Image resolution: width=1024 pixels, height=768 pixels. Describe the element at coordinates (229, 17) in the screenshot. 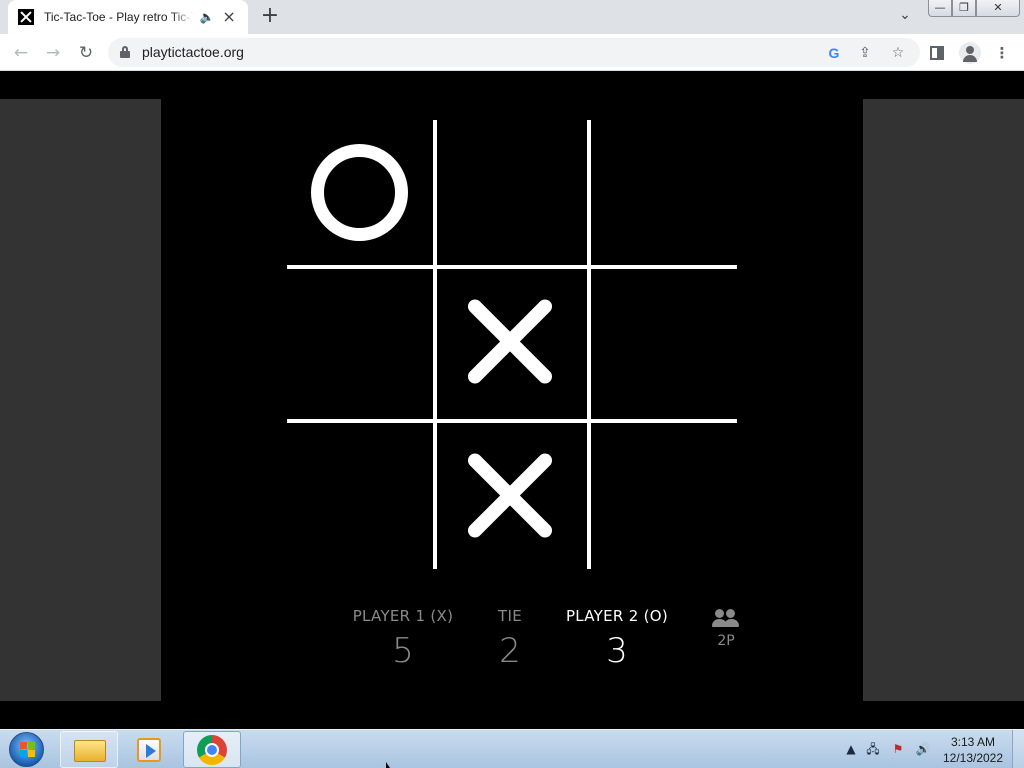

I see `close-tab-icon: ×` at that location.